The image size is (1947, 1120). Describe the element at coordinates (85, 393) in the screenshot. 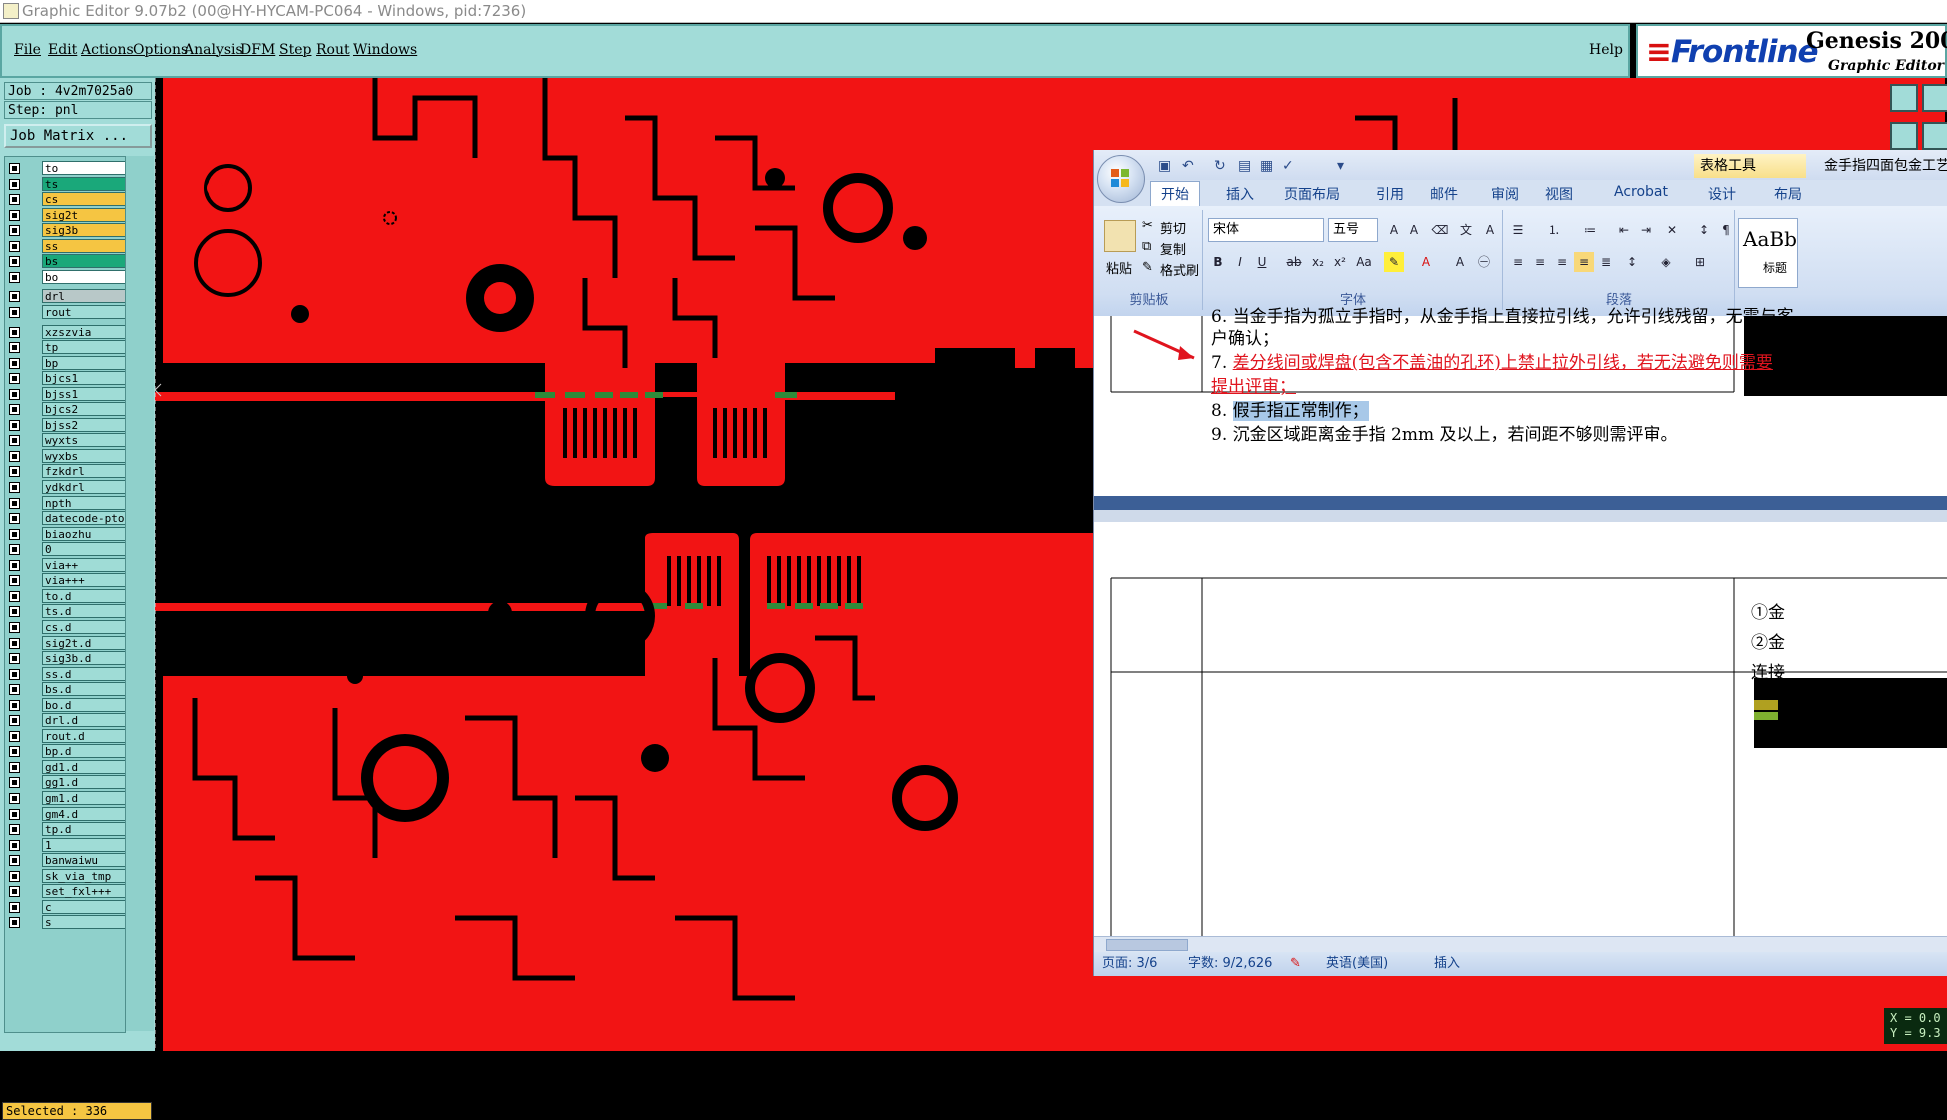

I see `layer-name: bjss1` at that location.